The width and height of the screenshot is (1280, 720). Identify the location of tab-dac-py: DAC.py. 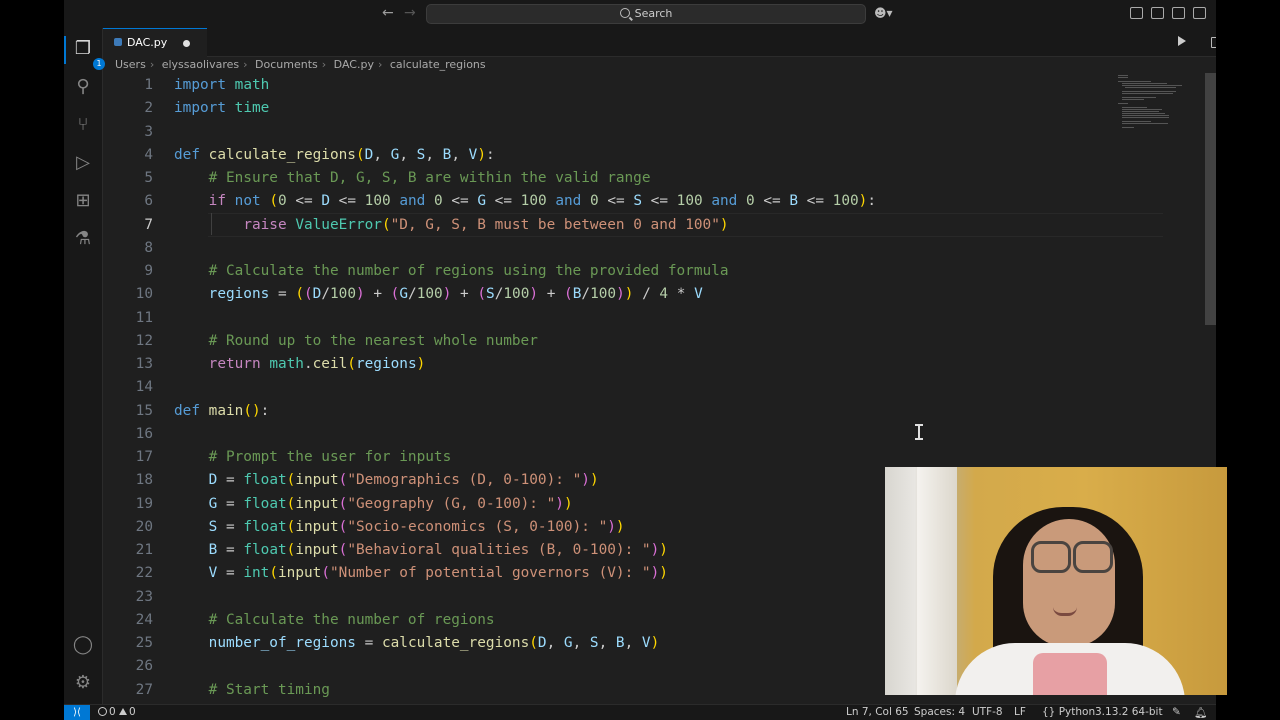
(155, 42).